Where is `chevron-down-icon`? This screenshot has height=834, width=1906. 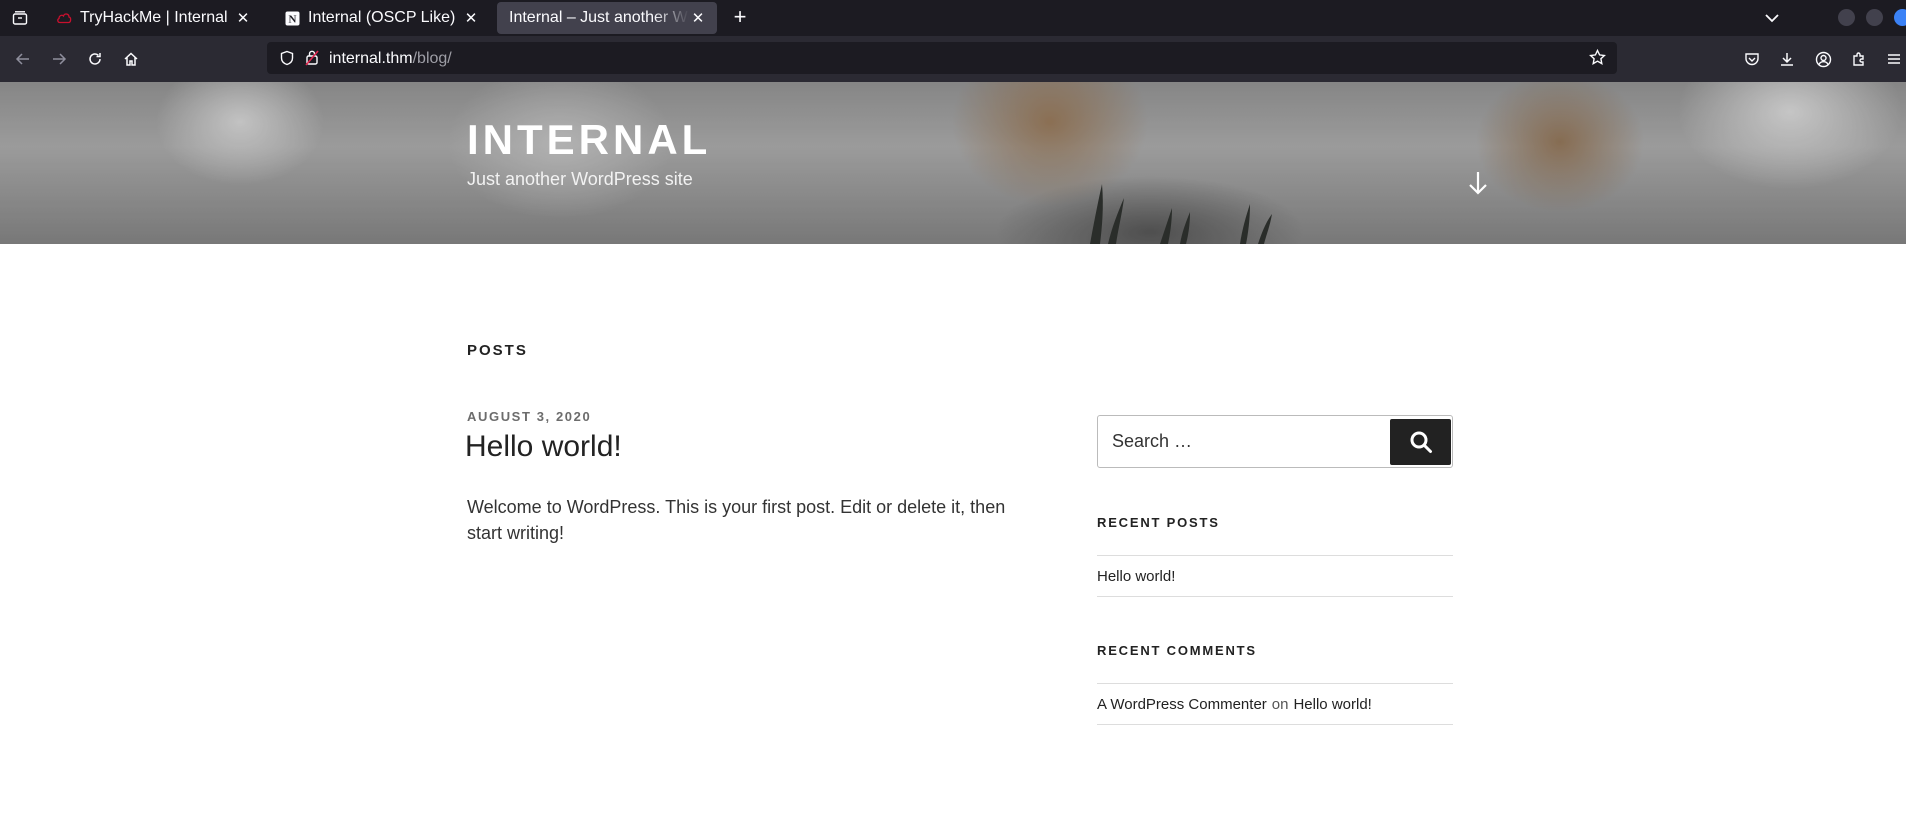 chevron-down-icon is located at coordinates (1772, 18).